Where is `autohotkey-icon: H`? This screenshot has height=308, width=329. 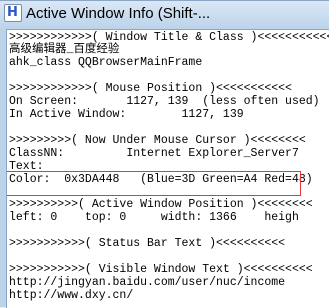 autohotkey-icon: H is located at coordinates (13, 13).